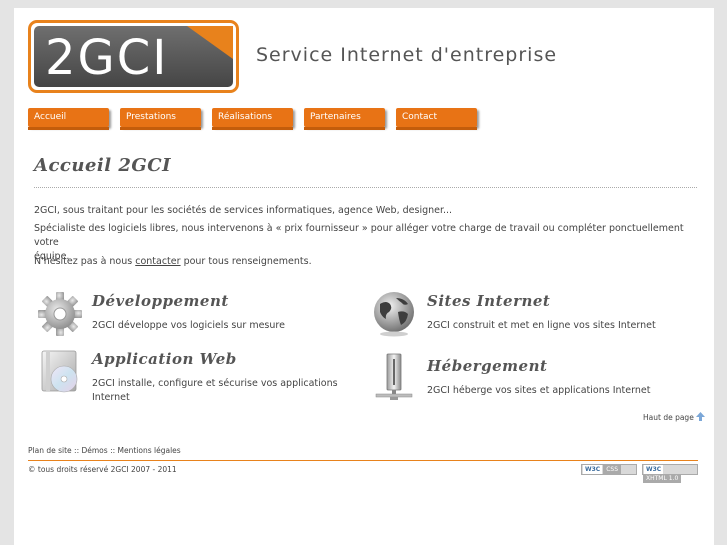 Image resolution: width=727 pixels, height=545 pixels. Describe the element at coordinates (160, 301) in the screenshot. I see `feature-dev-title: Développement` at that location.